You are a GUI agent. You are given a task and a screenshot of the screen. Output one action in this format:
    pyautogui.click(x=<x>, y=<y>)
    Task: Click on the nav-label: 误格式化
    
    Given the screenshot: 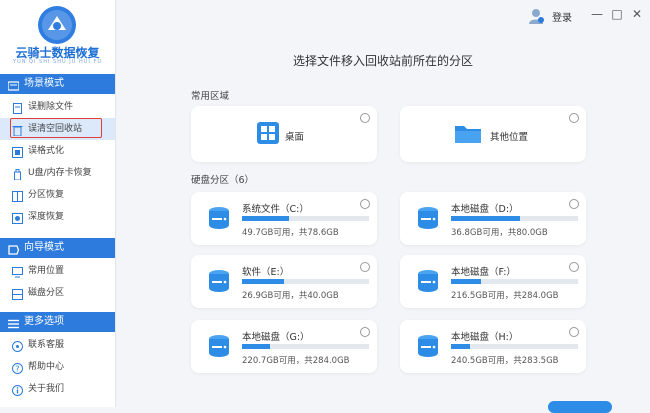 What is the action you would take?
    pyautogui.click(x=46, y=151)
    